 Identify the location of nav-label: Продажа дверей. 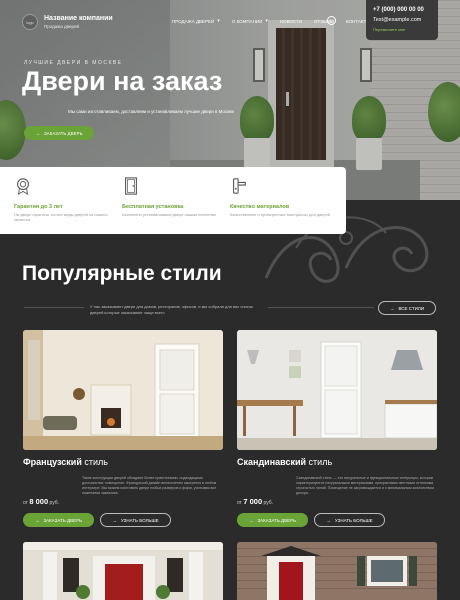
(193, 21).